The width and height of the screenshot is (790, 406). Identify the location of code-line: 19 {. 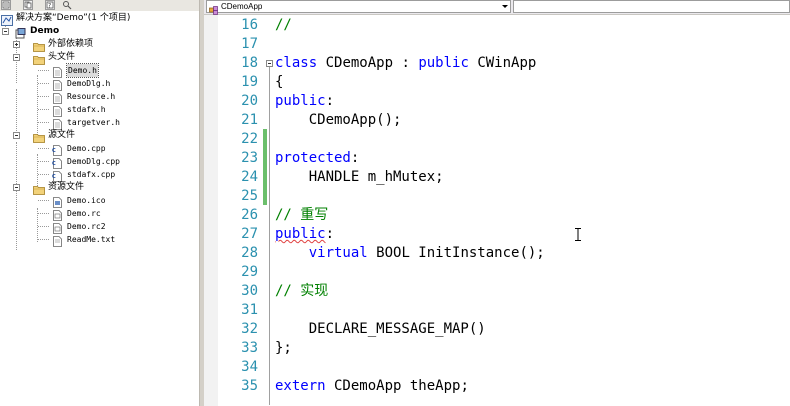
(497, 82).